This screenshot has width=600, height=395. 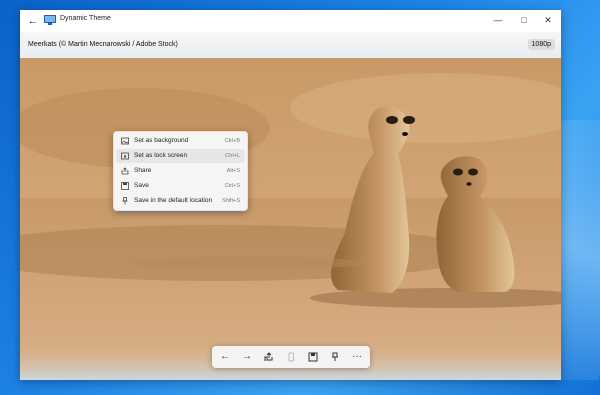 I want to click on resolution-badge: 1080p, so click(x=541, y=44).